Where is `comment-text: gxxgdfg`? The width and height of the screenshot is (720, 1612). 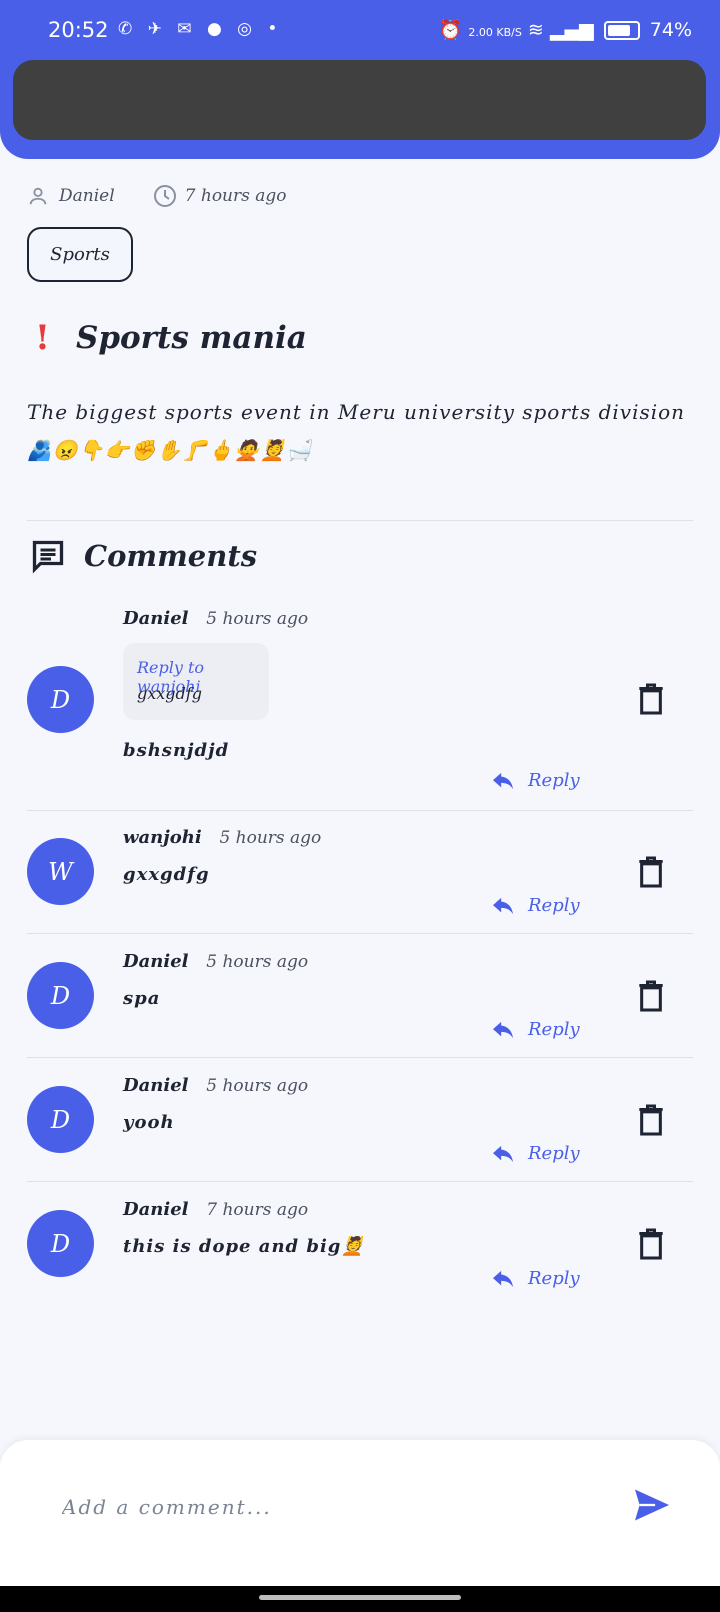 comment-text: gxxgdfg is located at coordinates (166, 874).